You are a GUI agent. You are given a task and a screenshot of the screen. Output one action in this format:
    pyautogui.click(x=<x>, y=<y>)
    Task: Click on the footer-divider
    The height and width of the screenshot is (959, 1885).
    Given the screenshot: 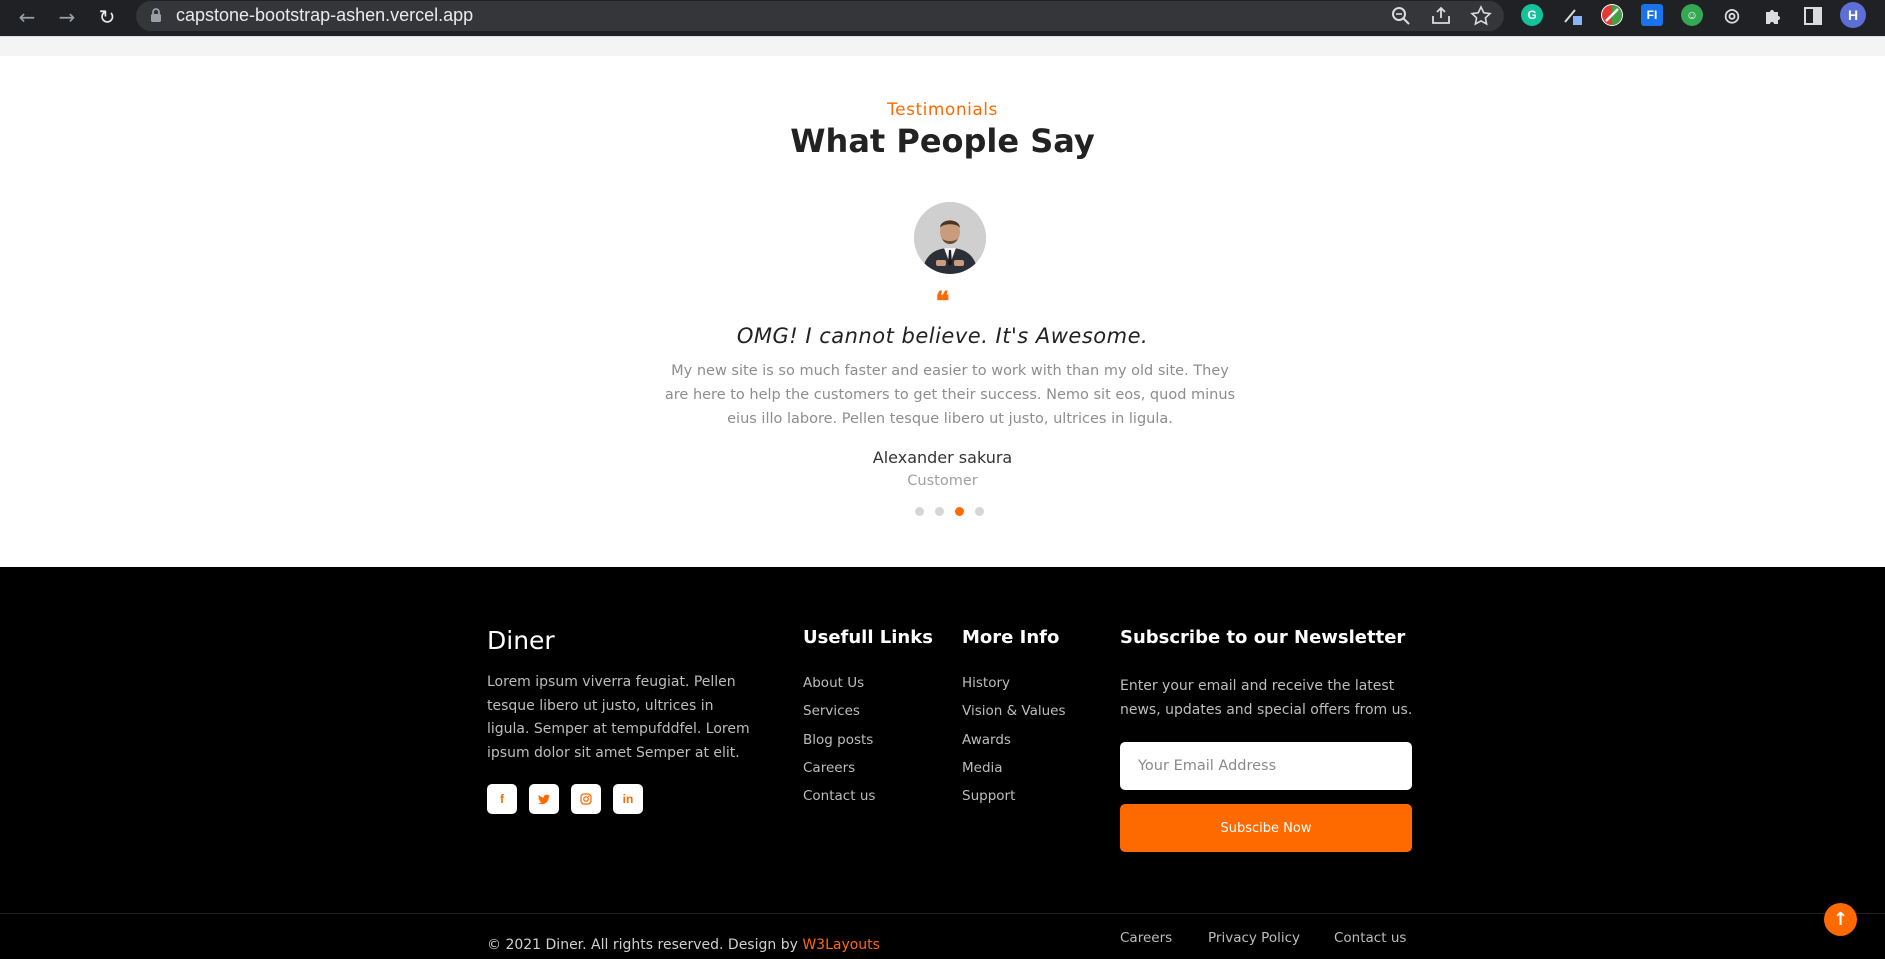 What is the action you would take?
    pyautogui.click(x=942, y=913)
    